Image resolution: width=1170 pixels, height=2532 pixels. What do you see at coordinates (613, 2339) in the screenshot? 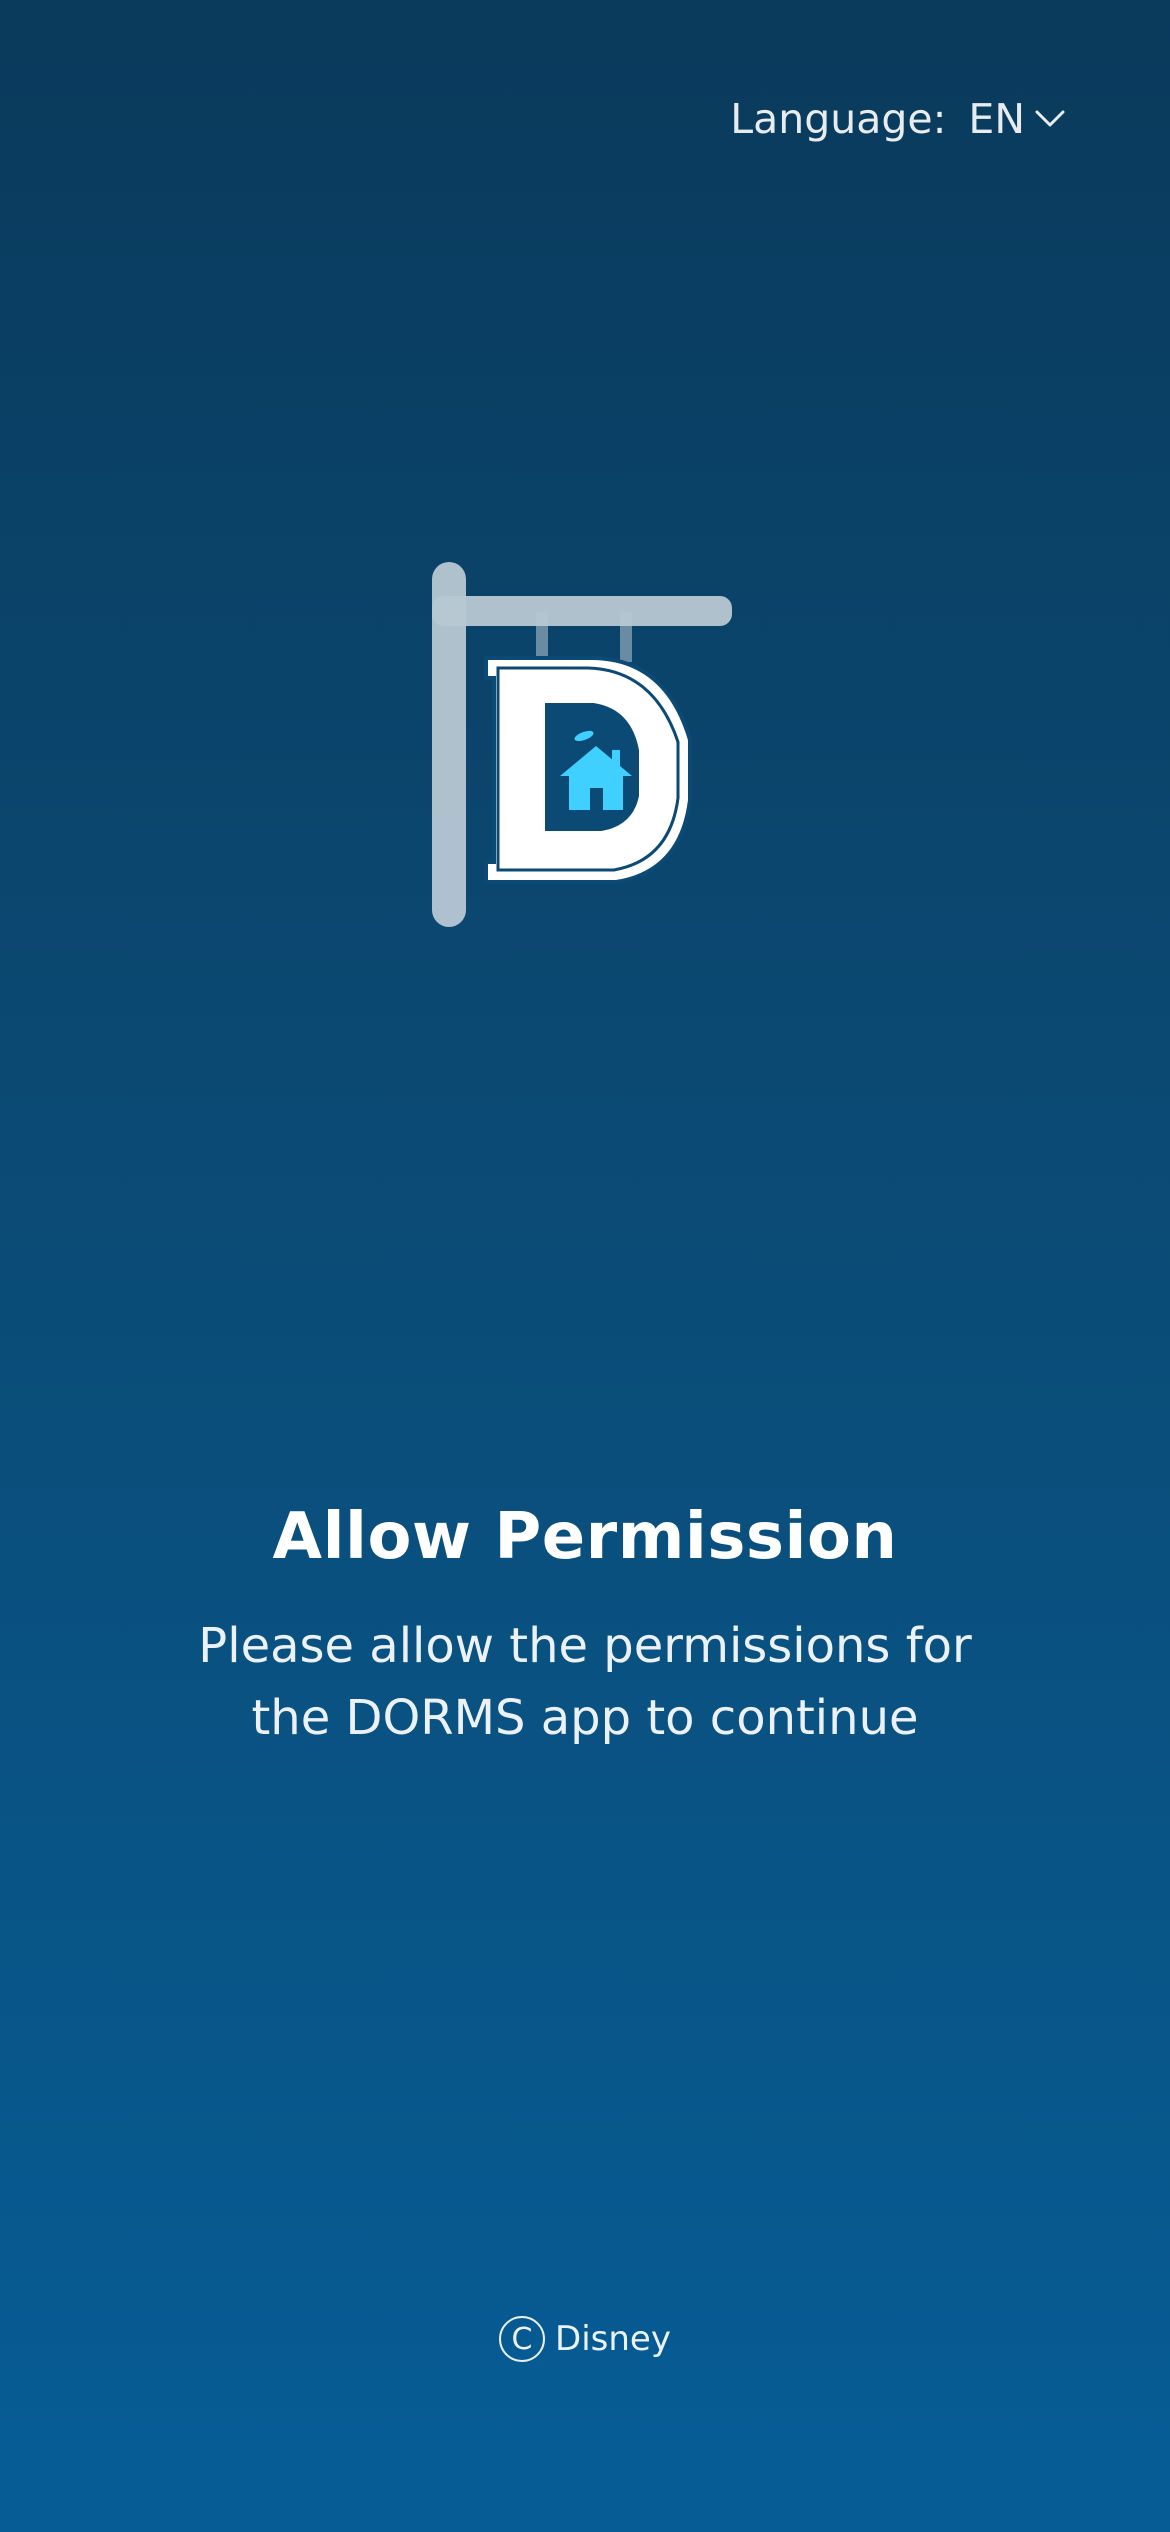
I see `brand-name: Disney` at bounding box center [613, 2339].